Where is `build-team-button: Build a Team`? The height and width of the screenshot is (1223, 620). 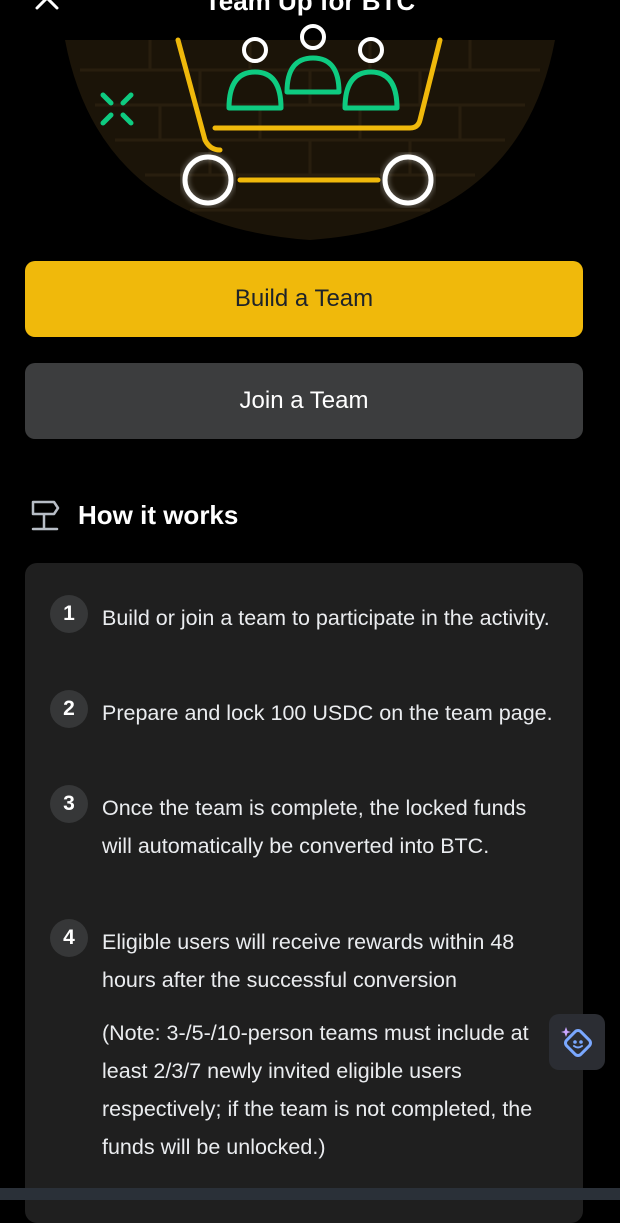 build-team-button: Build a Team is located at coordinates (304, 299).